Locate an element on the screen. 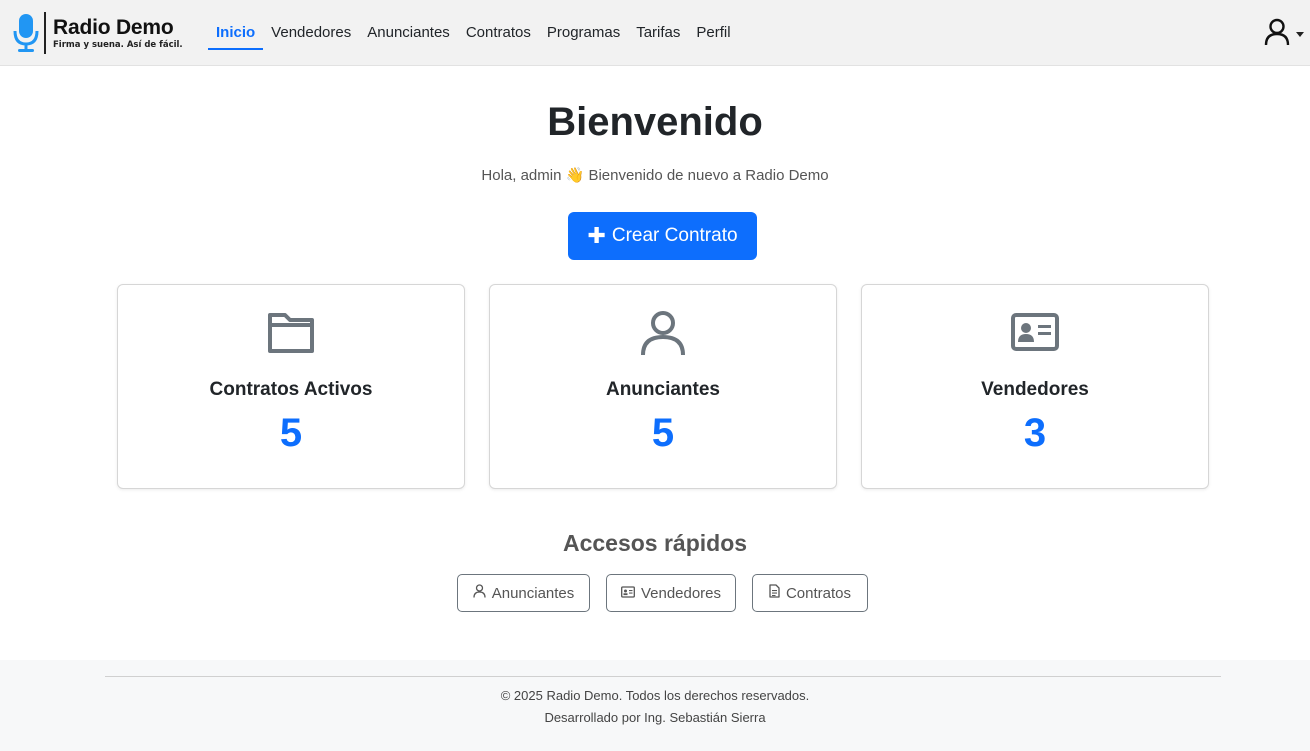  brand-tagline: Firma y suena. Así de fácil. is located at coordinates (118, 44).